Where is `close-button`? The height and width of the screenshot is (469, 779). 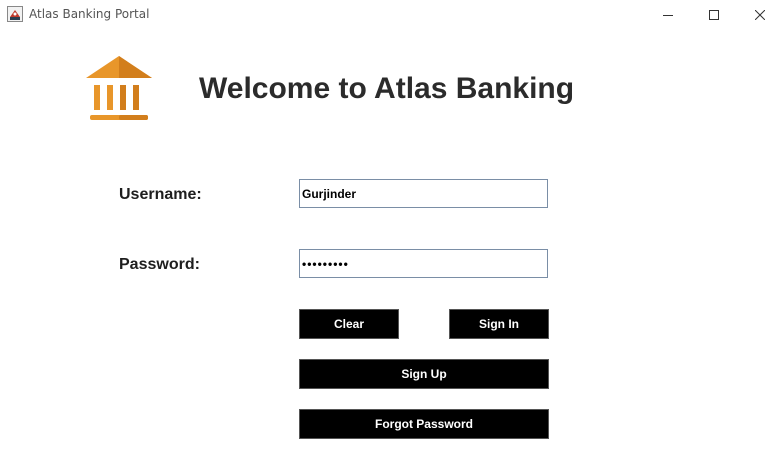
close-button is located at coordinates (758, 15).